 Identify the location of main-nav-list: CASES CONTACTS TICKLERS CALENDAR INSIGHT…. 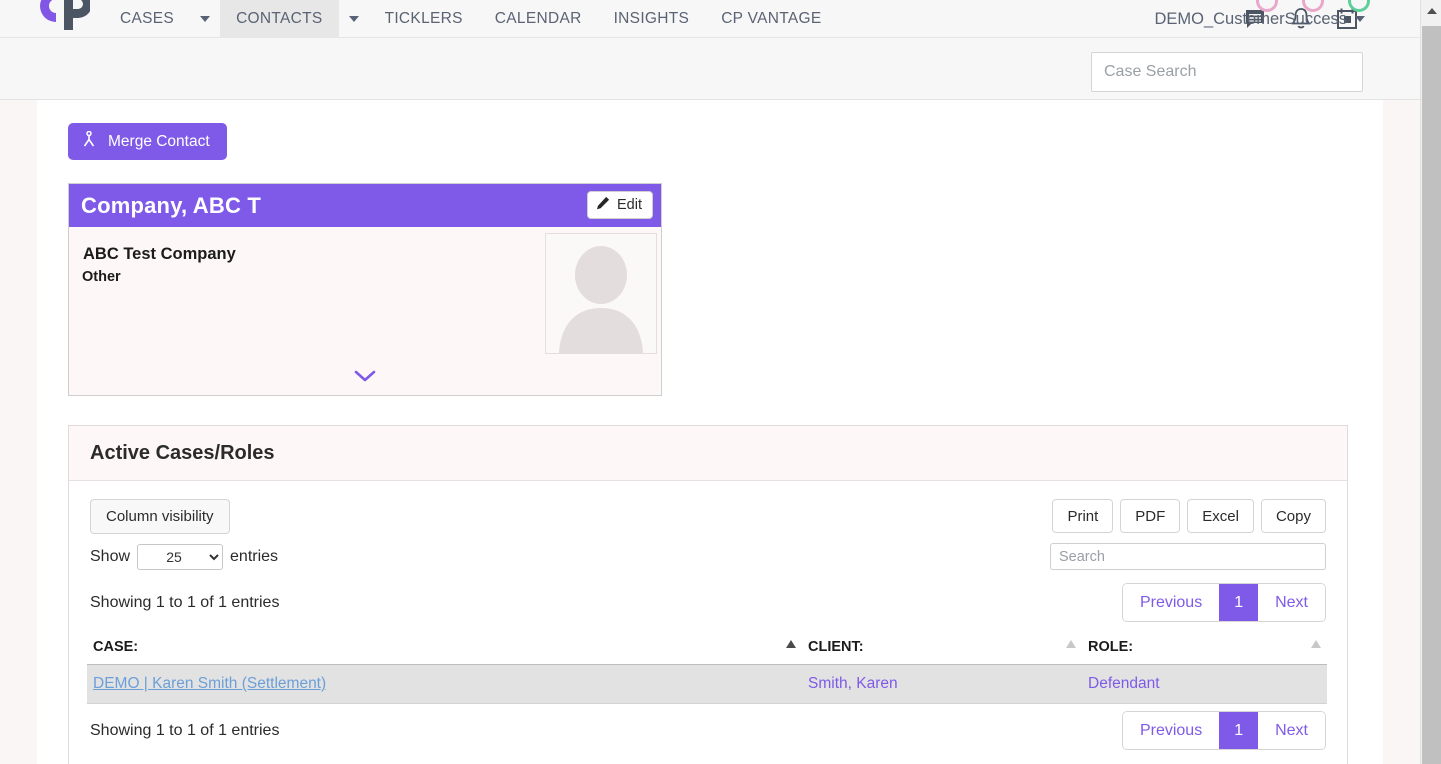
(471, 19).